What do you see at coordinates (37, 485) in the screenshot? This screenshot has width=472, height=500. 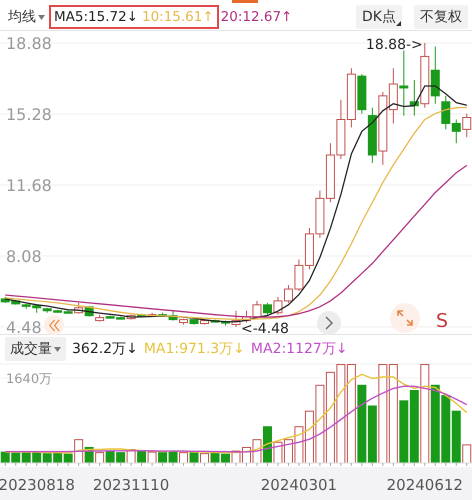 I see `date-label: 20230818` at bounding box center [37, 485].